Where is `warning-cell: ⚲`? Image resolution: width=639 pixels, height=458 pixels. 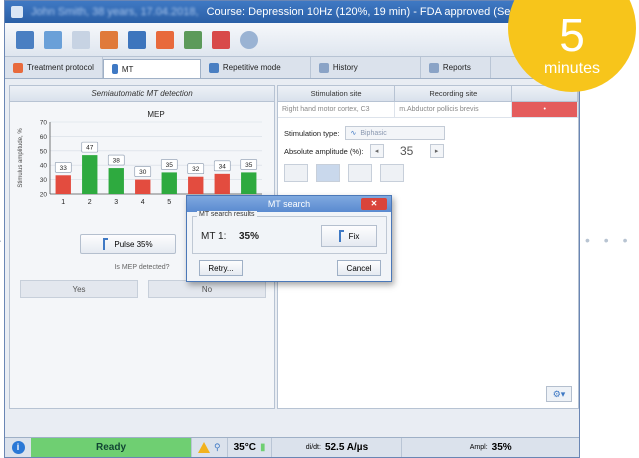 warning-cell: ⚲ is located at coordinates (209, 447).